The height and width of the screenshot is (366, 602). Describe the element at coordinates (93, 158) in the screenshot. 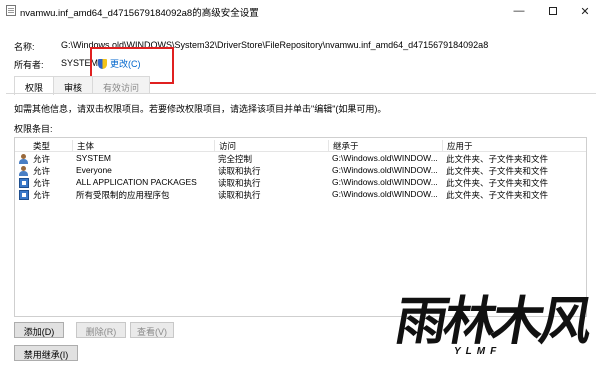

I see `row-principal: SYSTEM` at that location.